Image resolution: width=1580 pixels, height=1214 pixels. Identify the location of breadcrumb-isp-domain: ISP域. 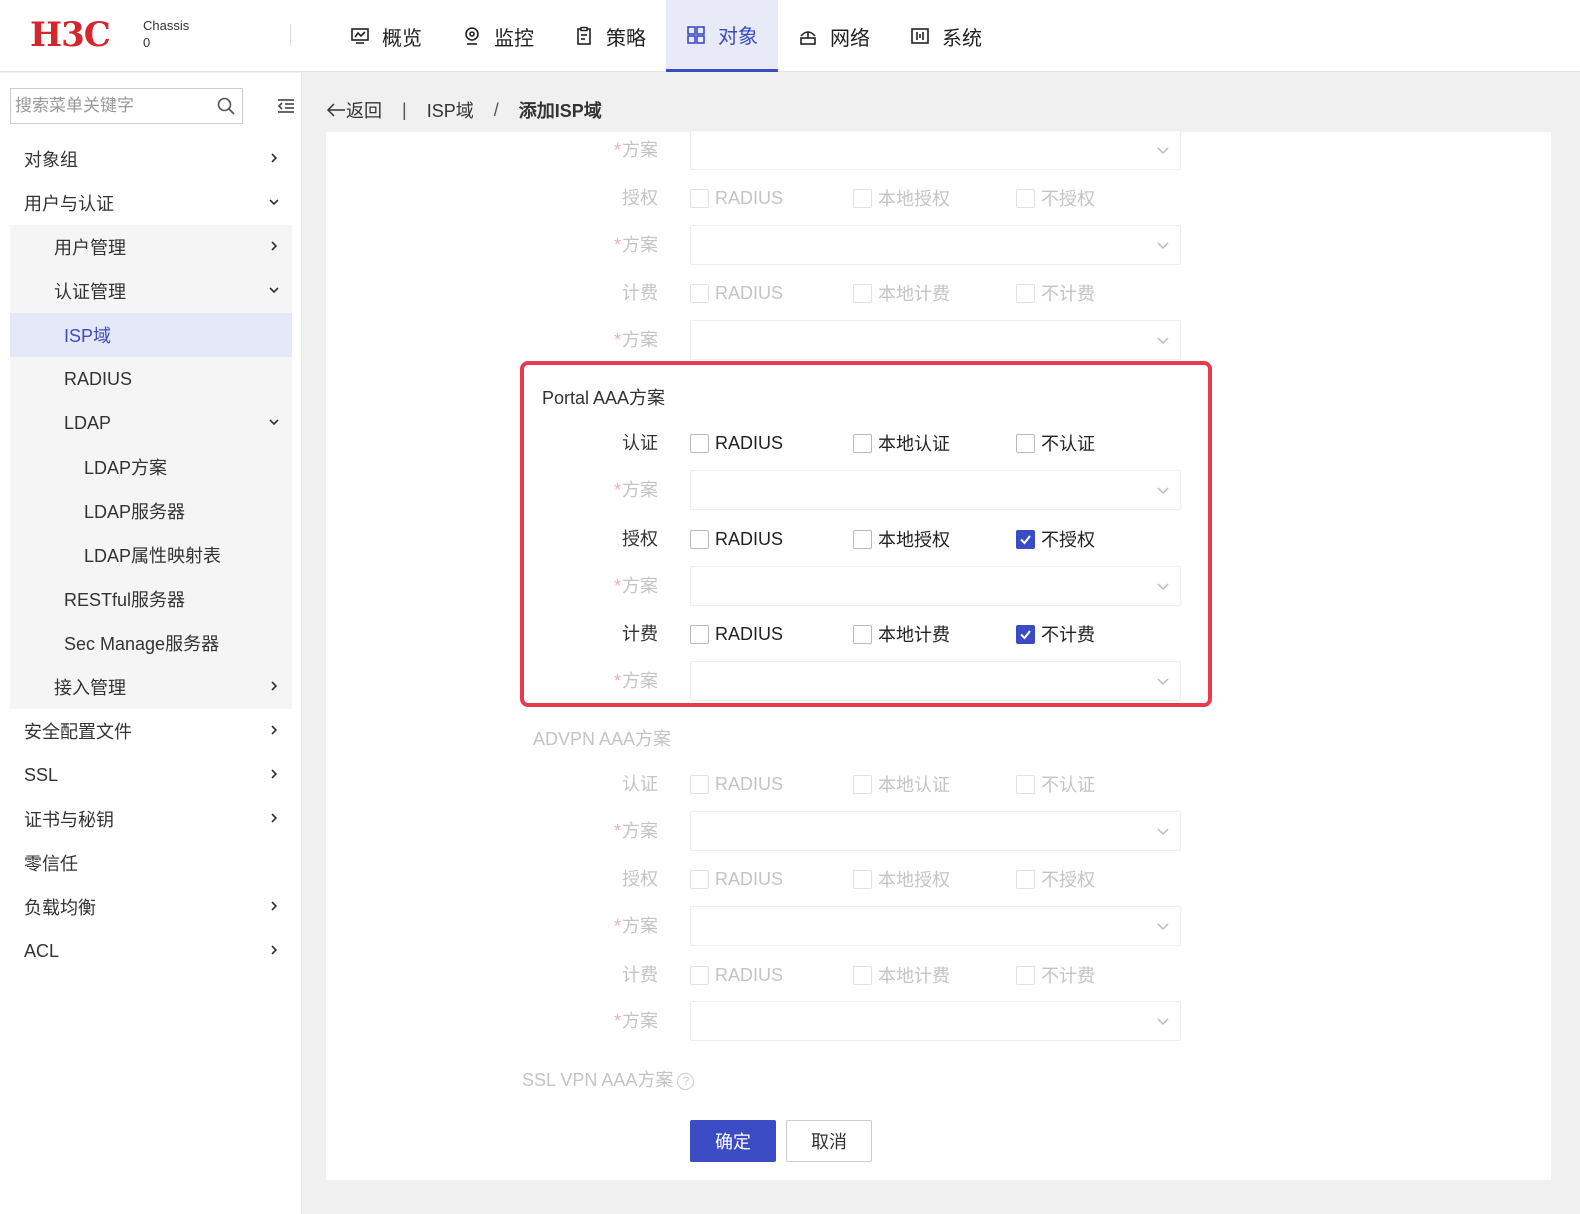
(450, 110).